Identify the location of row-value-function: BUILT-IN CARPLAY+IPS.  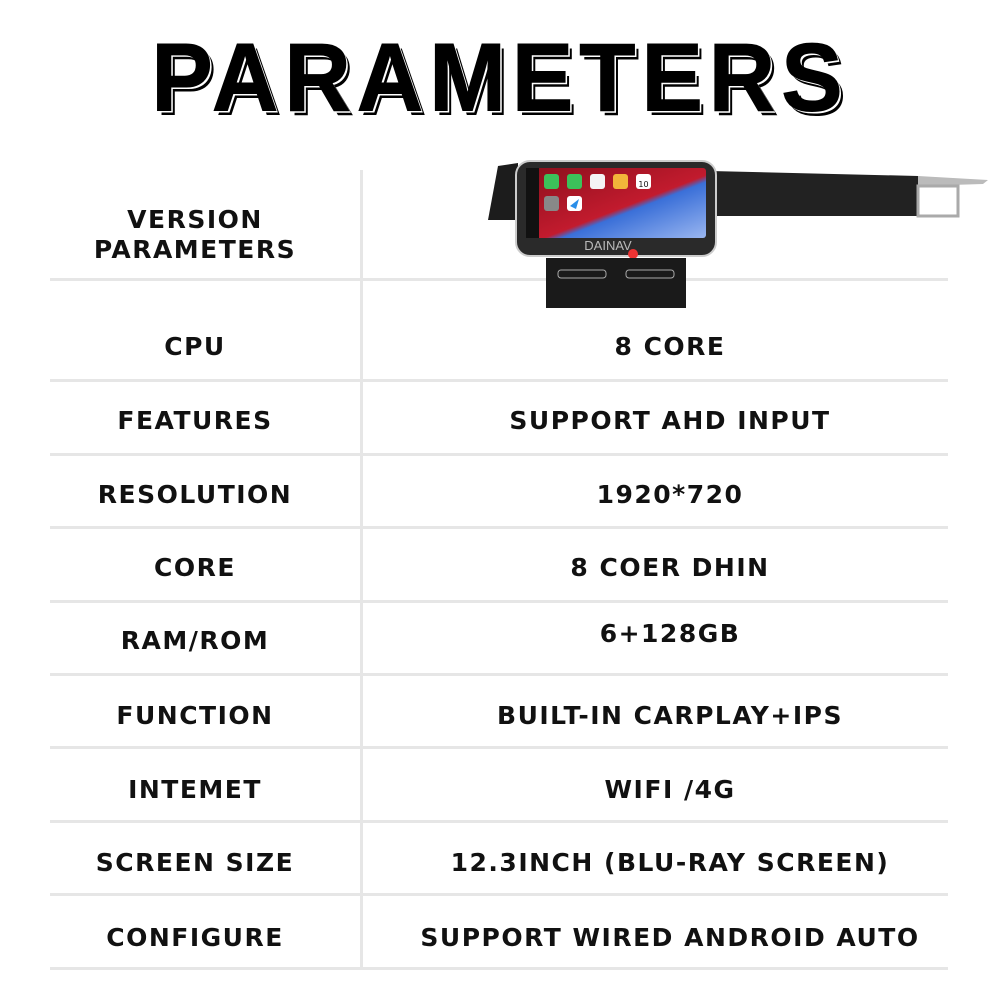
(670, 715).